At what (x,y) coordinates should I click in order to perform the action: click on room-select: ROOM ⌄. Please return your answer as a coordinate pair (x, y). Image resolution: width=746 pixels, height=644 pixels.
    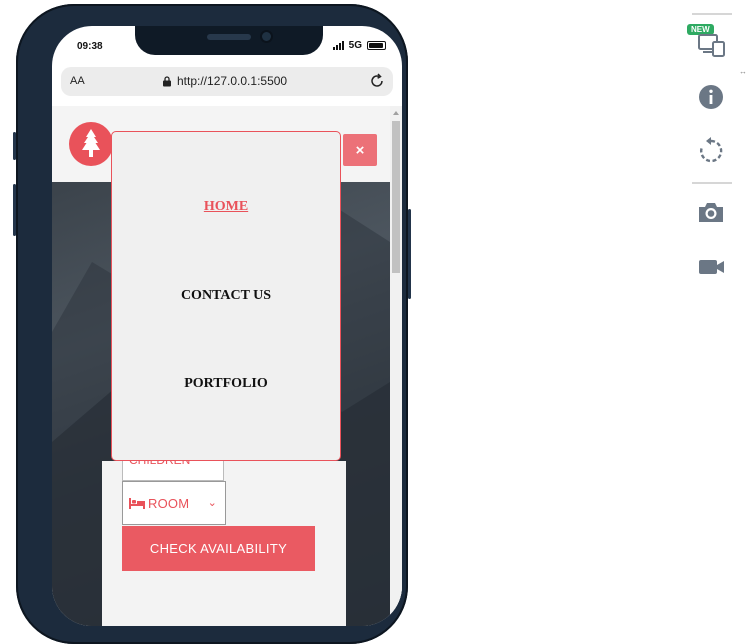
    Looking at the image, I should click on (174, 503).